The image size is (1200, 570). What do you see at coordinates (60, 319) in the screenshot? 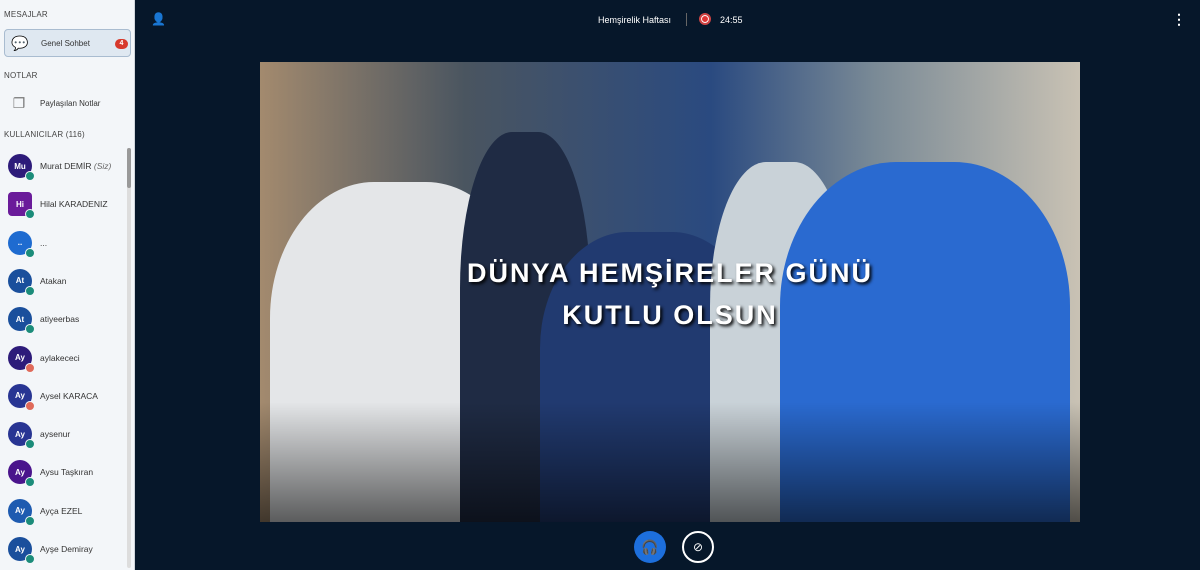
I see `user-name: atiyeerbas` at bounding box center [60, 319].